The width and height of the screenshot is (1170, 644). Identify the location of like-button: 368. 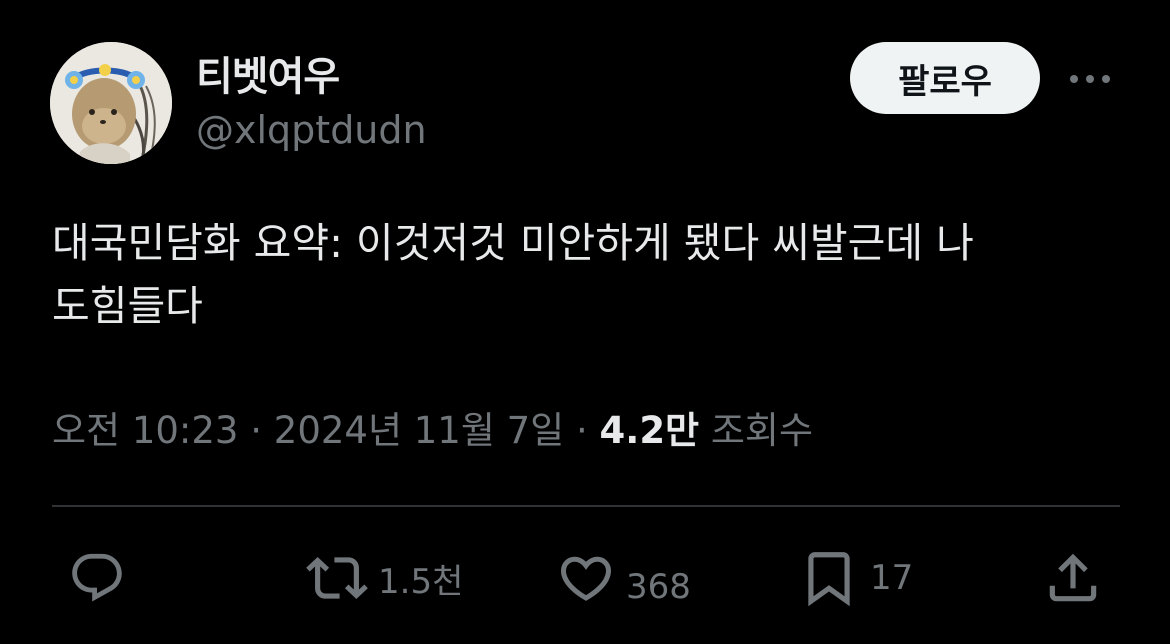
(623, 578).